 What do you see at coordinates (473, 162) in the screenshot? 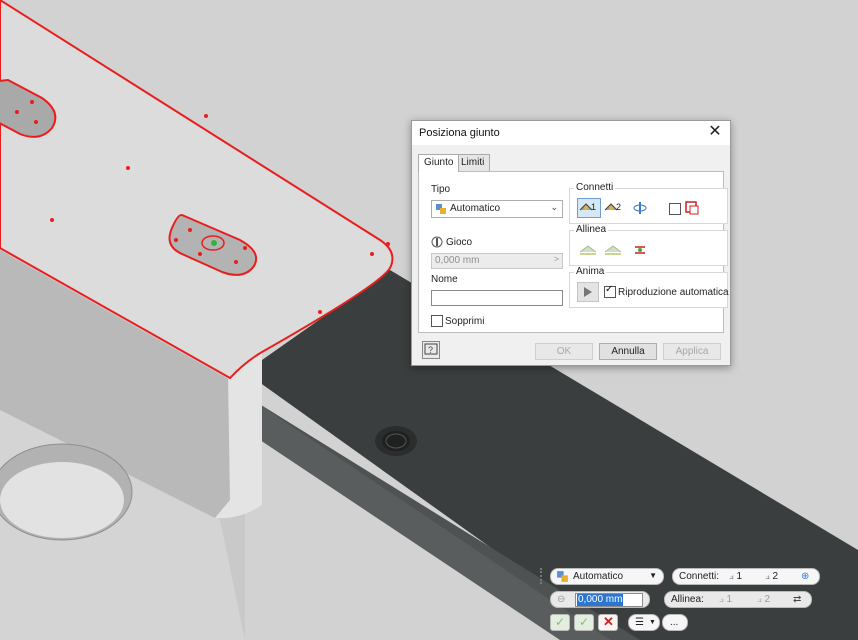
I see `tab-limiti: Limiti` at bounding box center [473, 162].